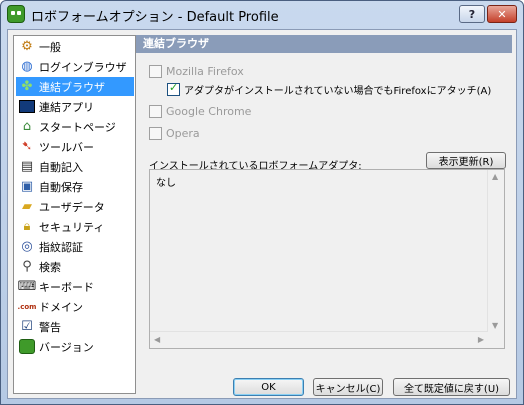  What do you see at coordinates (27, 66) in the screenshot?
I see `globe-icon: ◍` at bounding box center [27, 66].